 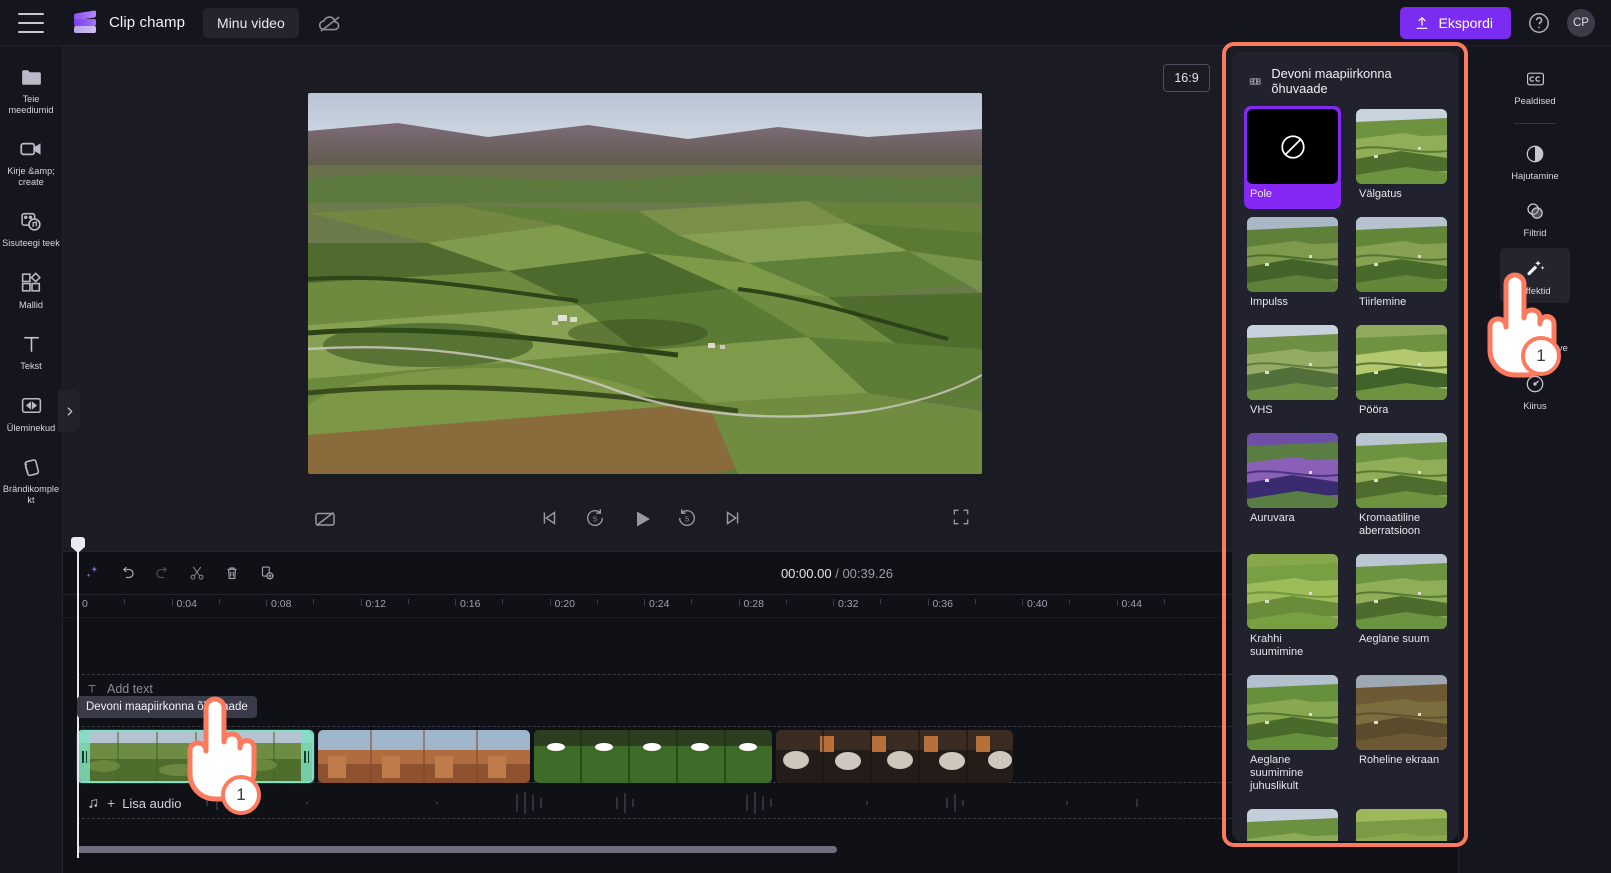 What do you see at coordinates (1277, 773) in the screenshot?
I see `effect-label: Aeglane suumimine juhuslikult` at bounding box center [1277, 773].